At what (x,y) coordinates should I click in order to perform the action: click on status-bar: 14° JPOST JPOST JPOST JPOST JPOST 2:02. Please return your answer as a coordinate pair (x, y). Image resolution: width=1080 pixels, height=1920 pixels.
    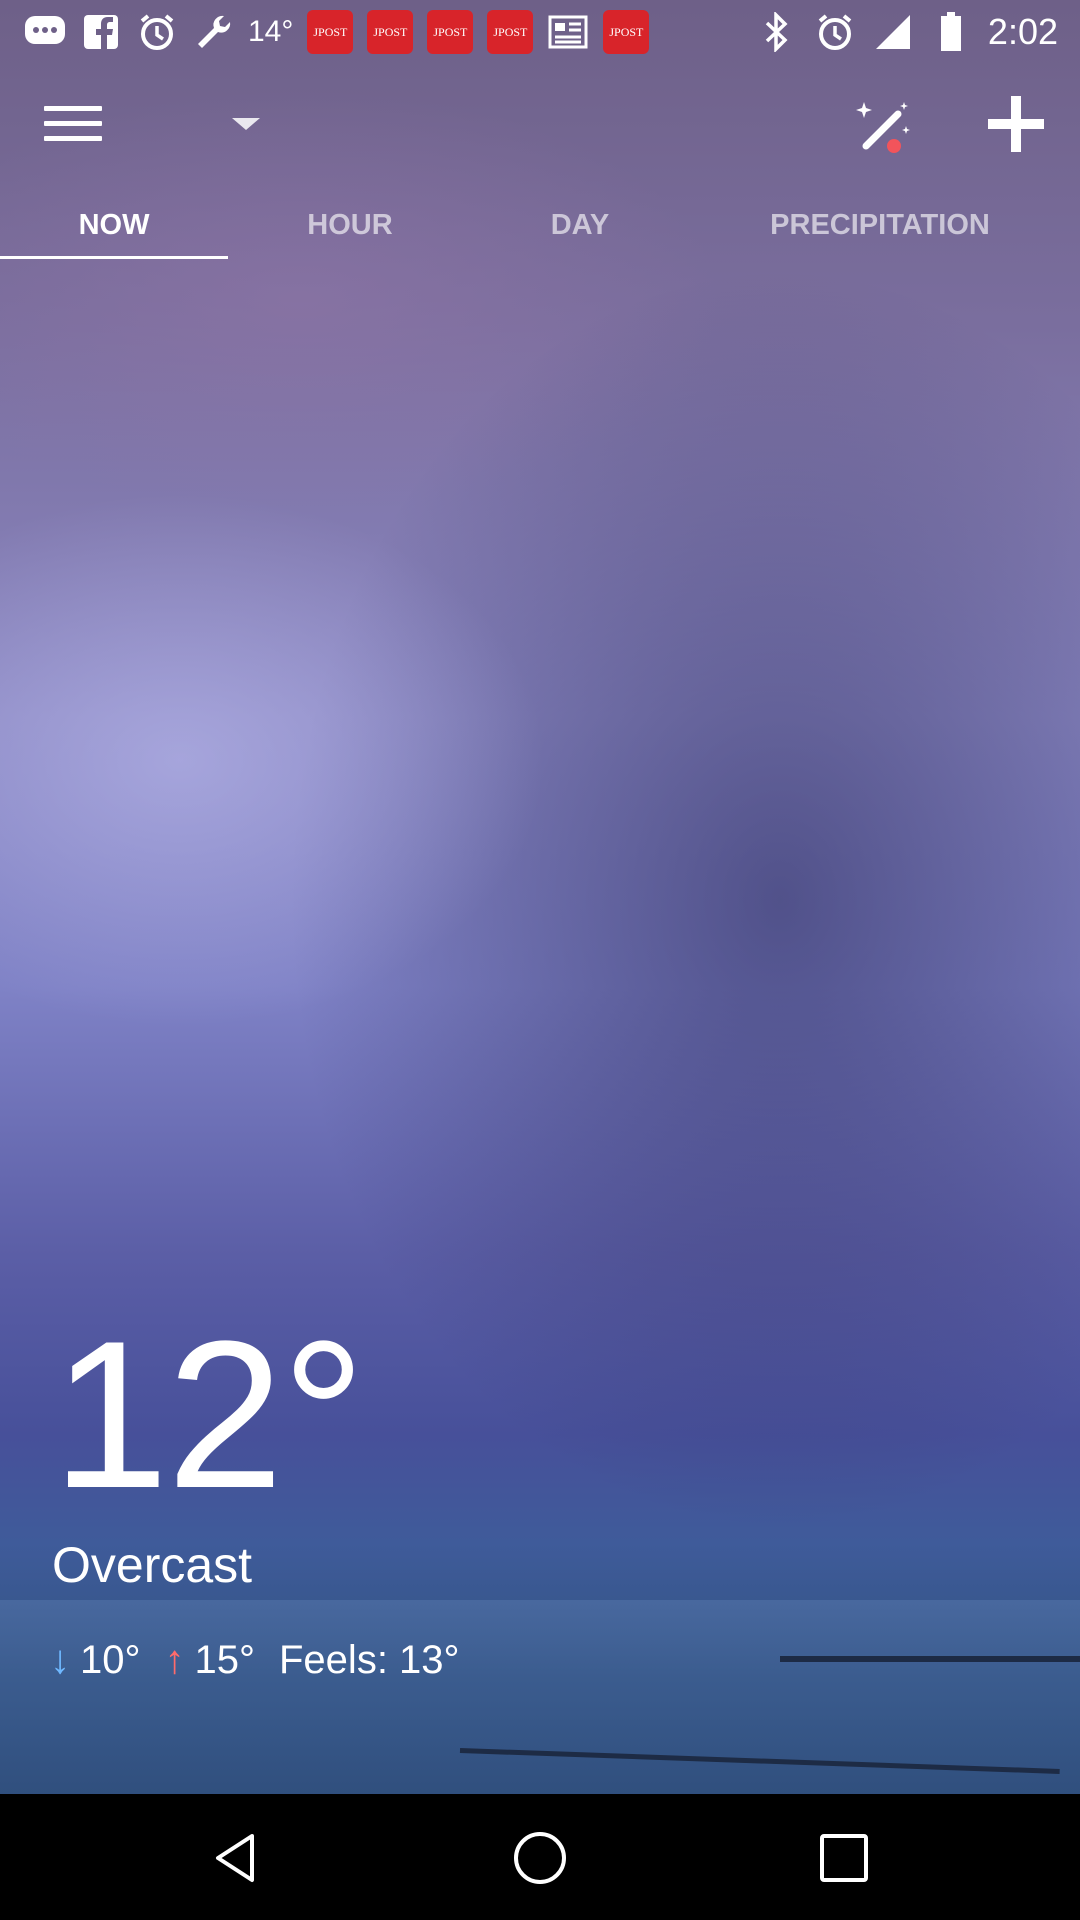
    Looking at the image, I should click on (540, 32).